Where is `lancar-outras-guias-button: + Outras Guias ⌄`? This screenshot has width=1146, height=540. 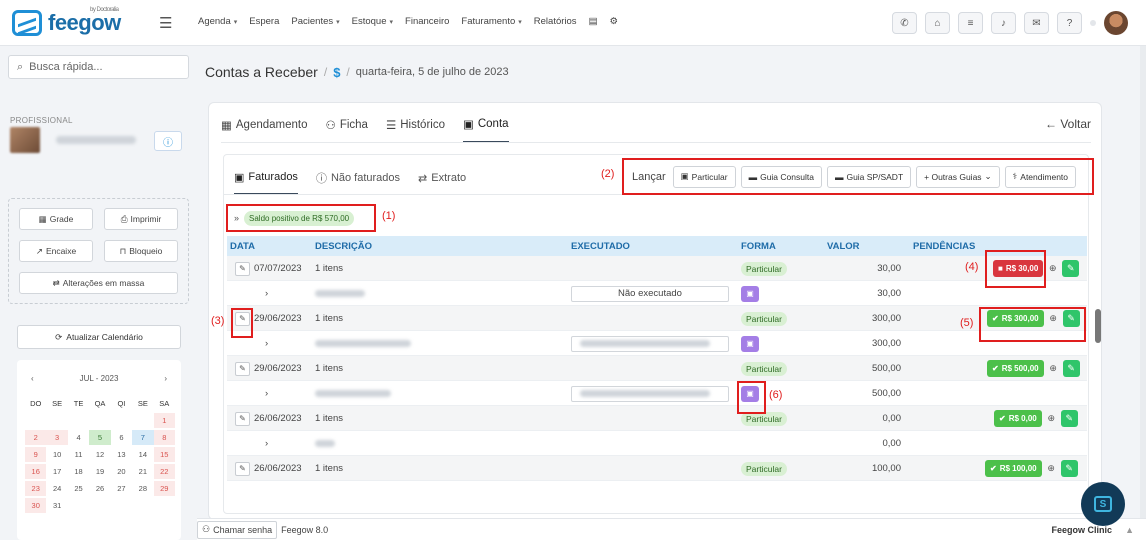
lancar-outras-guias-button: + Outras Guias ⌄ is located at coordinates (958, 176).